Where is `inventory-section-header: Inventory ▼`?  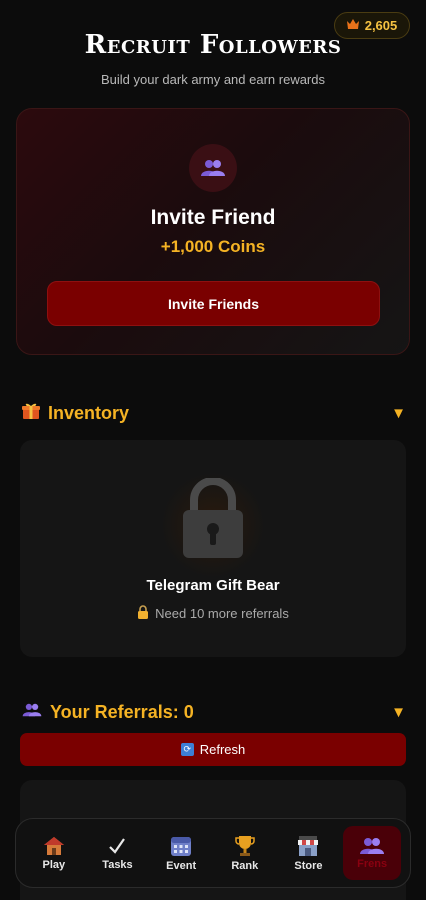 inventory-section-header: Inventory ▼ is located at coordinates (214, 413).